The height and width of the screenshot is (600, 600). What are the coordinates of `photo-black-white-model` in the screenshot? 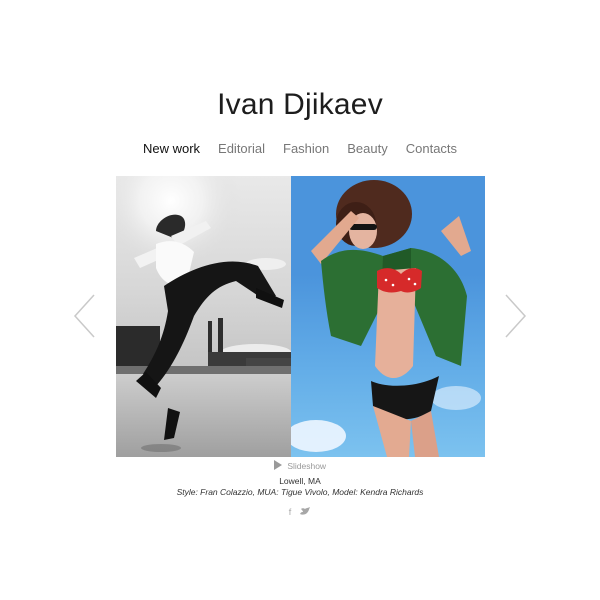 It's located at (203, 316).